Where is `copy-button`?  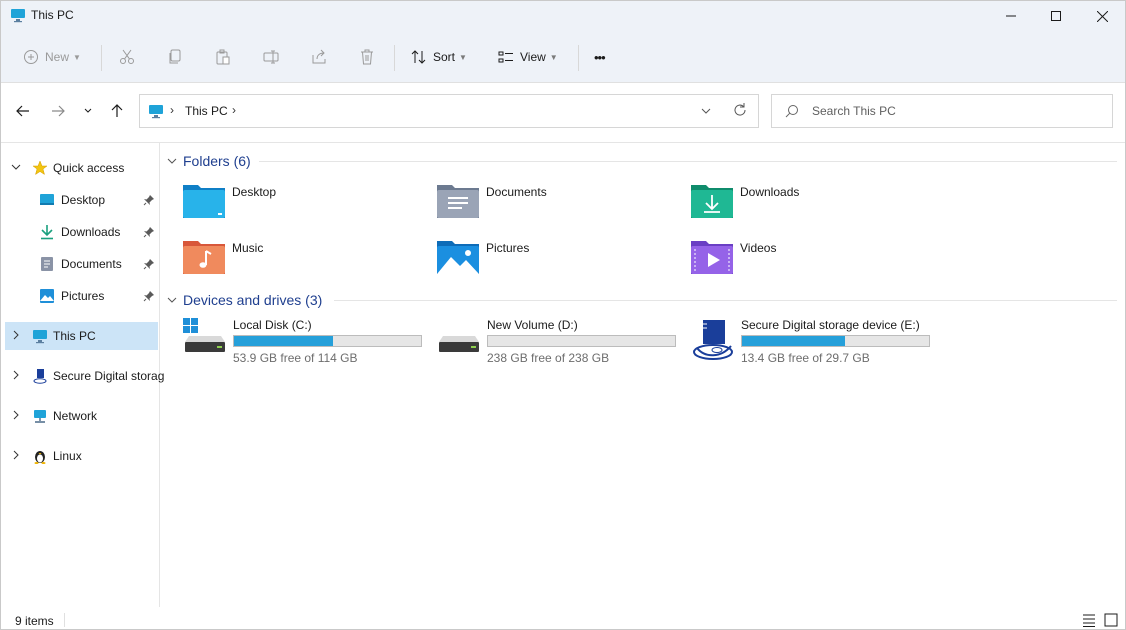
copy-button is located at coordinates (175, 57).